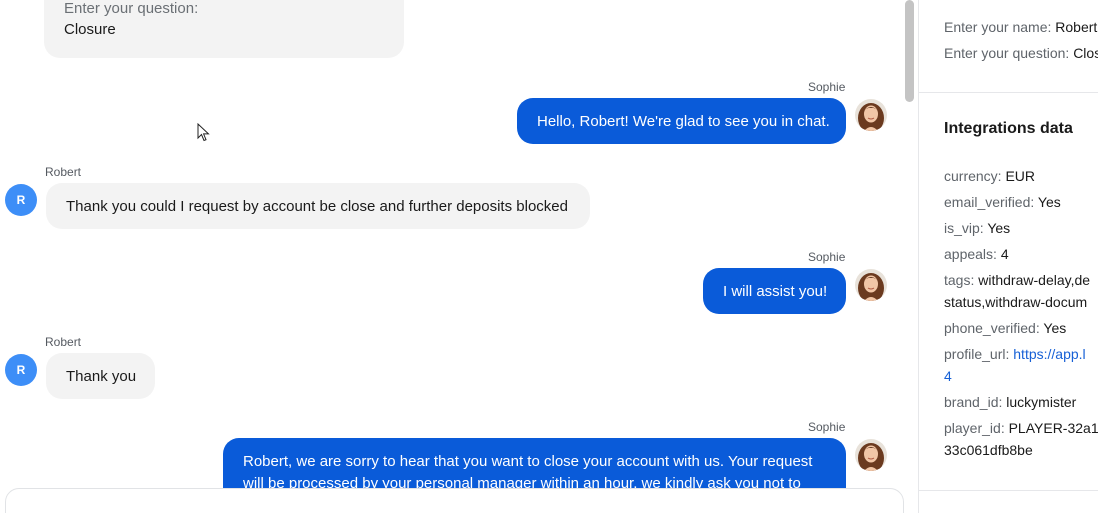 This screenshot has height=513, width=1098. What do you see at coordinates (224, 29) in the screenshot?
I see `form-answers-card: Enter your question: Closure` at bounding box center [224, 29].